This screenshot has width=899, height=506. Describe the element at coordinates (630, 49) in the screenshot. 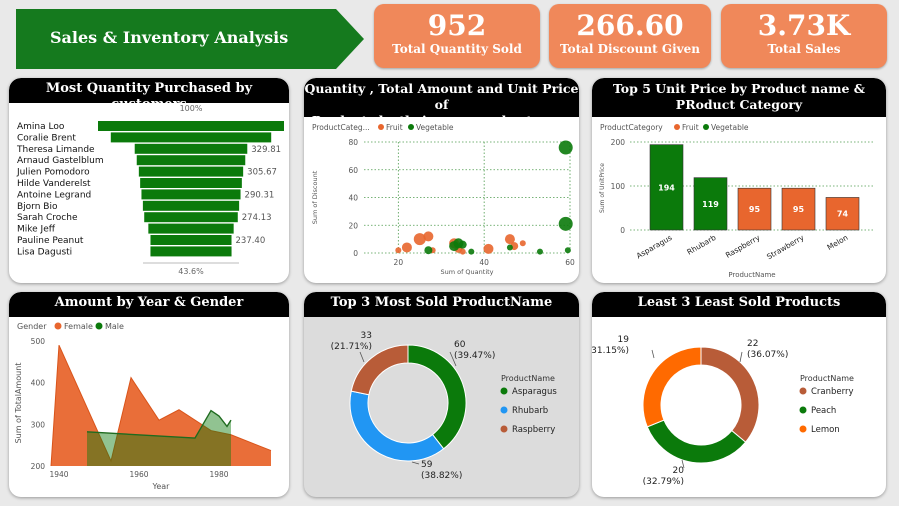

I see `kpi-label: Total Discount Given` at that location.